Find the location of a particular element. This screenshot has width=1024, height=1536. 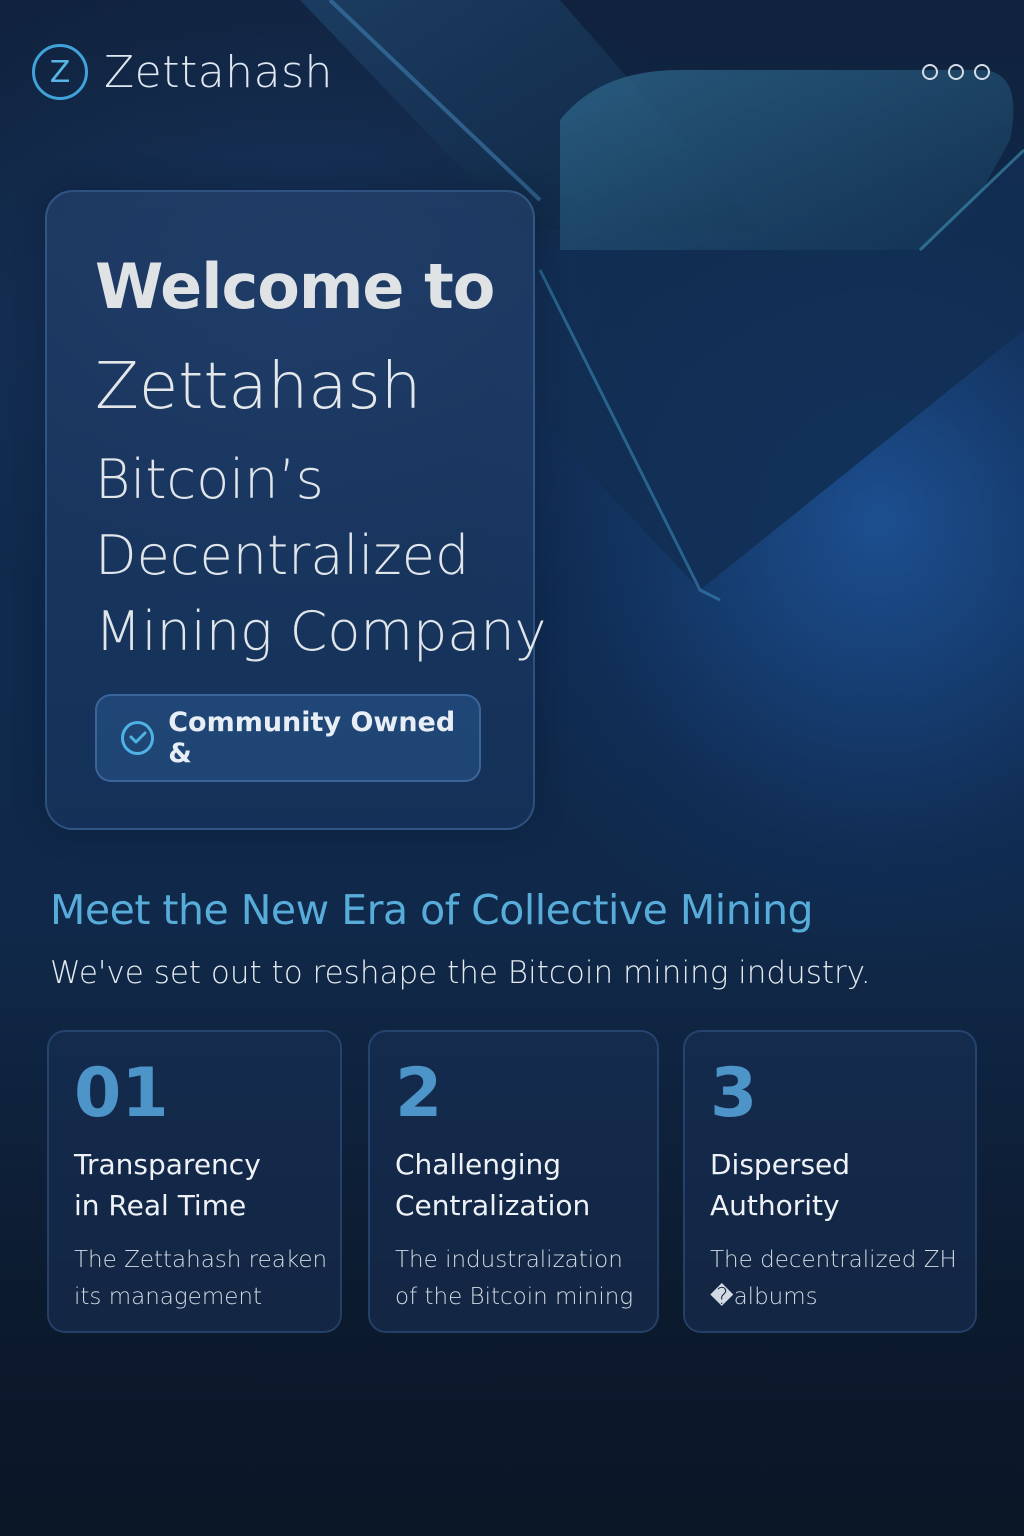

feature-number: 2 is located at coordinates (419, 1093).